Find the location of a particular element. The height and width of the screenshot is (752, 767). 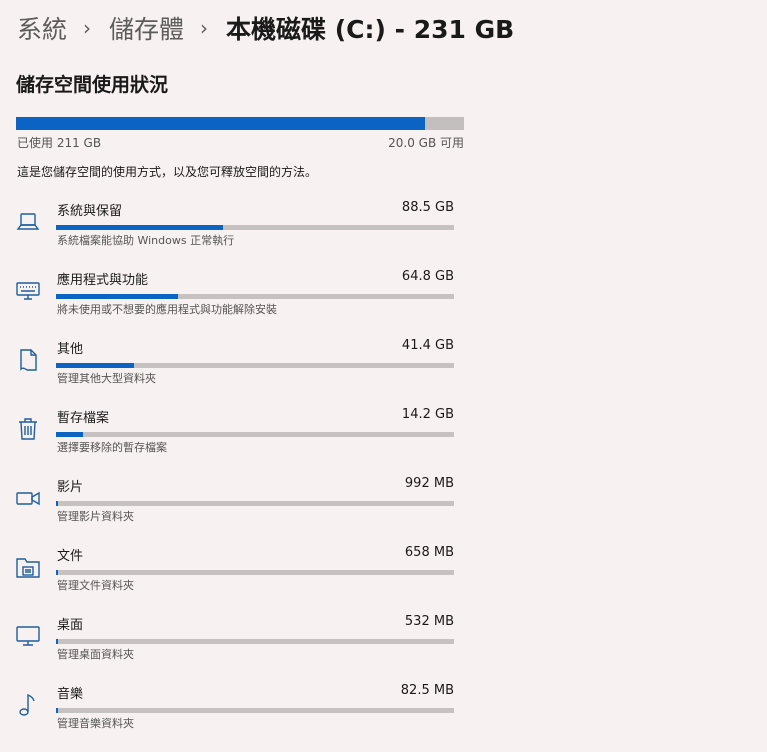

category-subtitle: 系統檔案能協助 Windows 正常執行 is located at coordinates (146, 240).